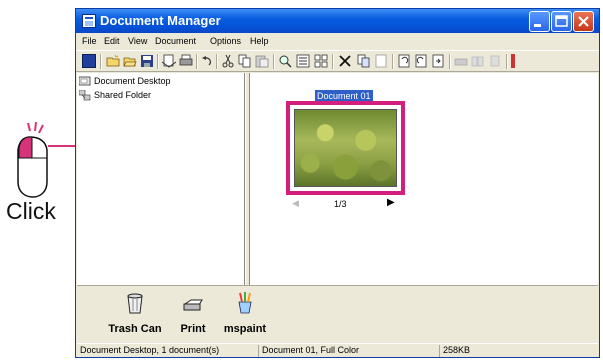  I want to click on next-page-arrow: ▶, so click(391, 202).